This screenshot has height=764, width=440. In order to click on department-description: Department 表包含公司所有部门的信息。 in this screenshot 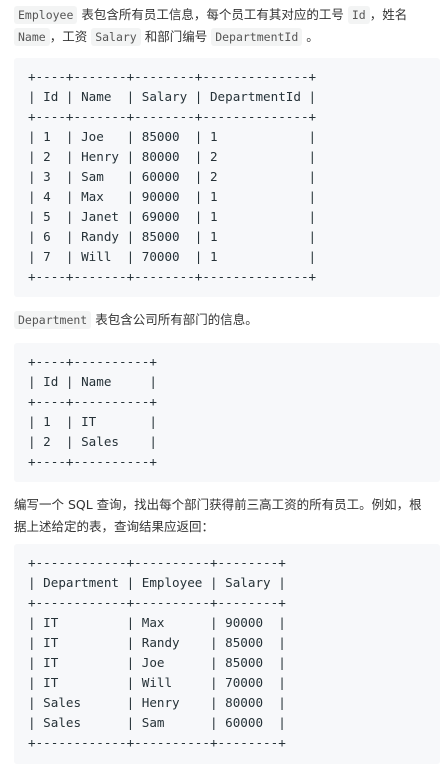, I will do `click(224, 320)`.